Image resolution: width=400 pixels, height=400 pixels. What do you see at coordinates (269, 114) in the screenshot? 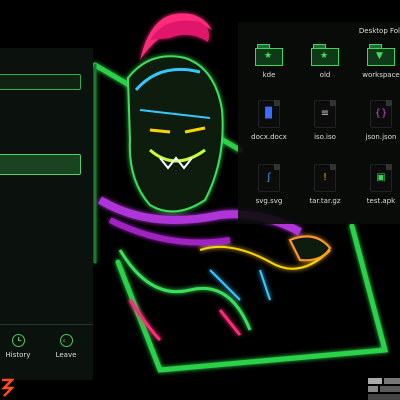
I see `document-icon: ▉` at bounding box center [269, 114].